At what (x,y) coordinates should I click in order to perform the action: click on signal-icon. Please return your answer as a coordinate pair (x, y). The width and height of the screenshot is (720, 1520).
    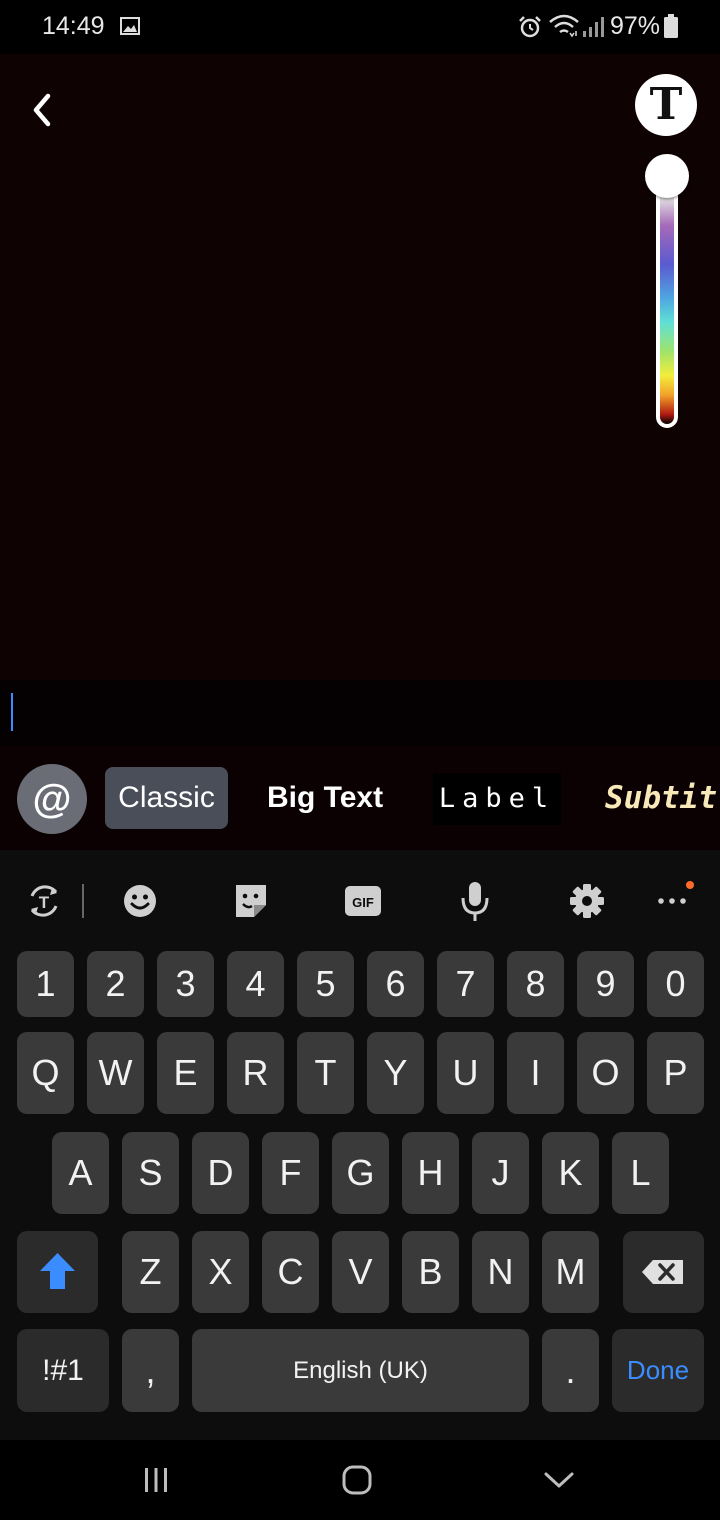
    Looking at the image, I should click on (593, 27).